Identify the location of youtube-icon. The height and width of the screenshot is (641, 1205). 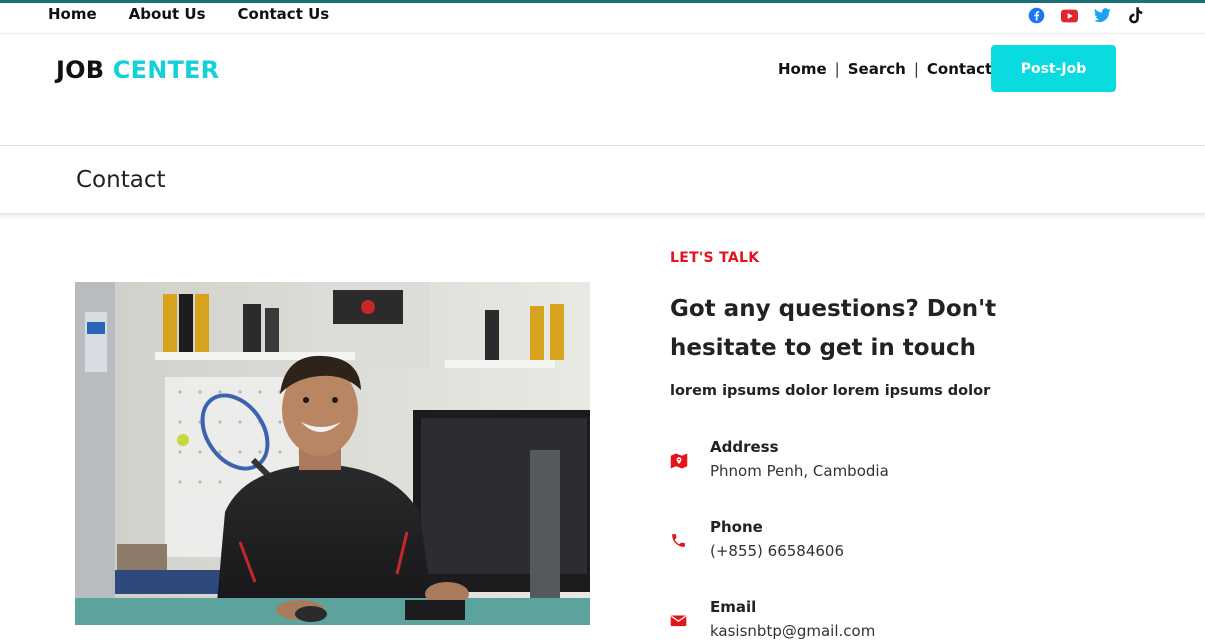
(1069, 15).